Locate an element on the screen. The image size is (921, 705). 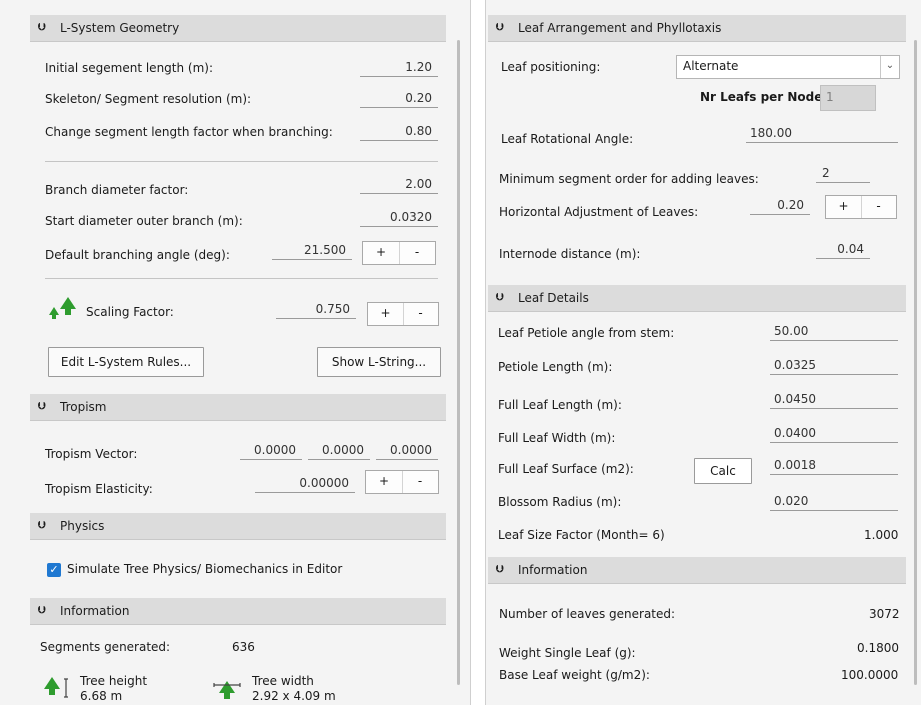
full-leaf-length-label: Full Leaf Length (m): is located at coordinates (560, 405).